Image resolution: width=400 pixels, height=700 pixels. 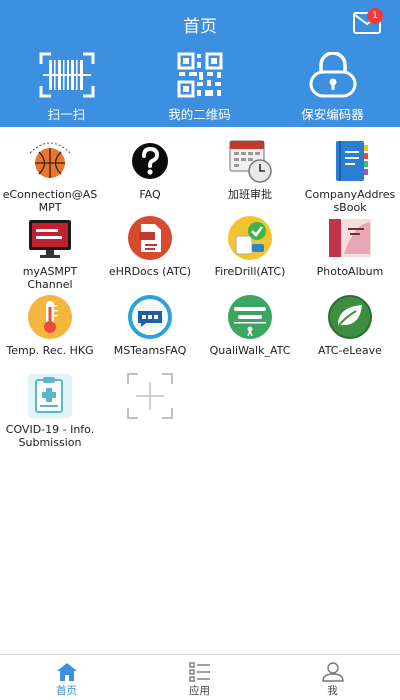 I want to click on app-company-address-book: CompanyAddressBook, so click(x=350, y=175).